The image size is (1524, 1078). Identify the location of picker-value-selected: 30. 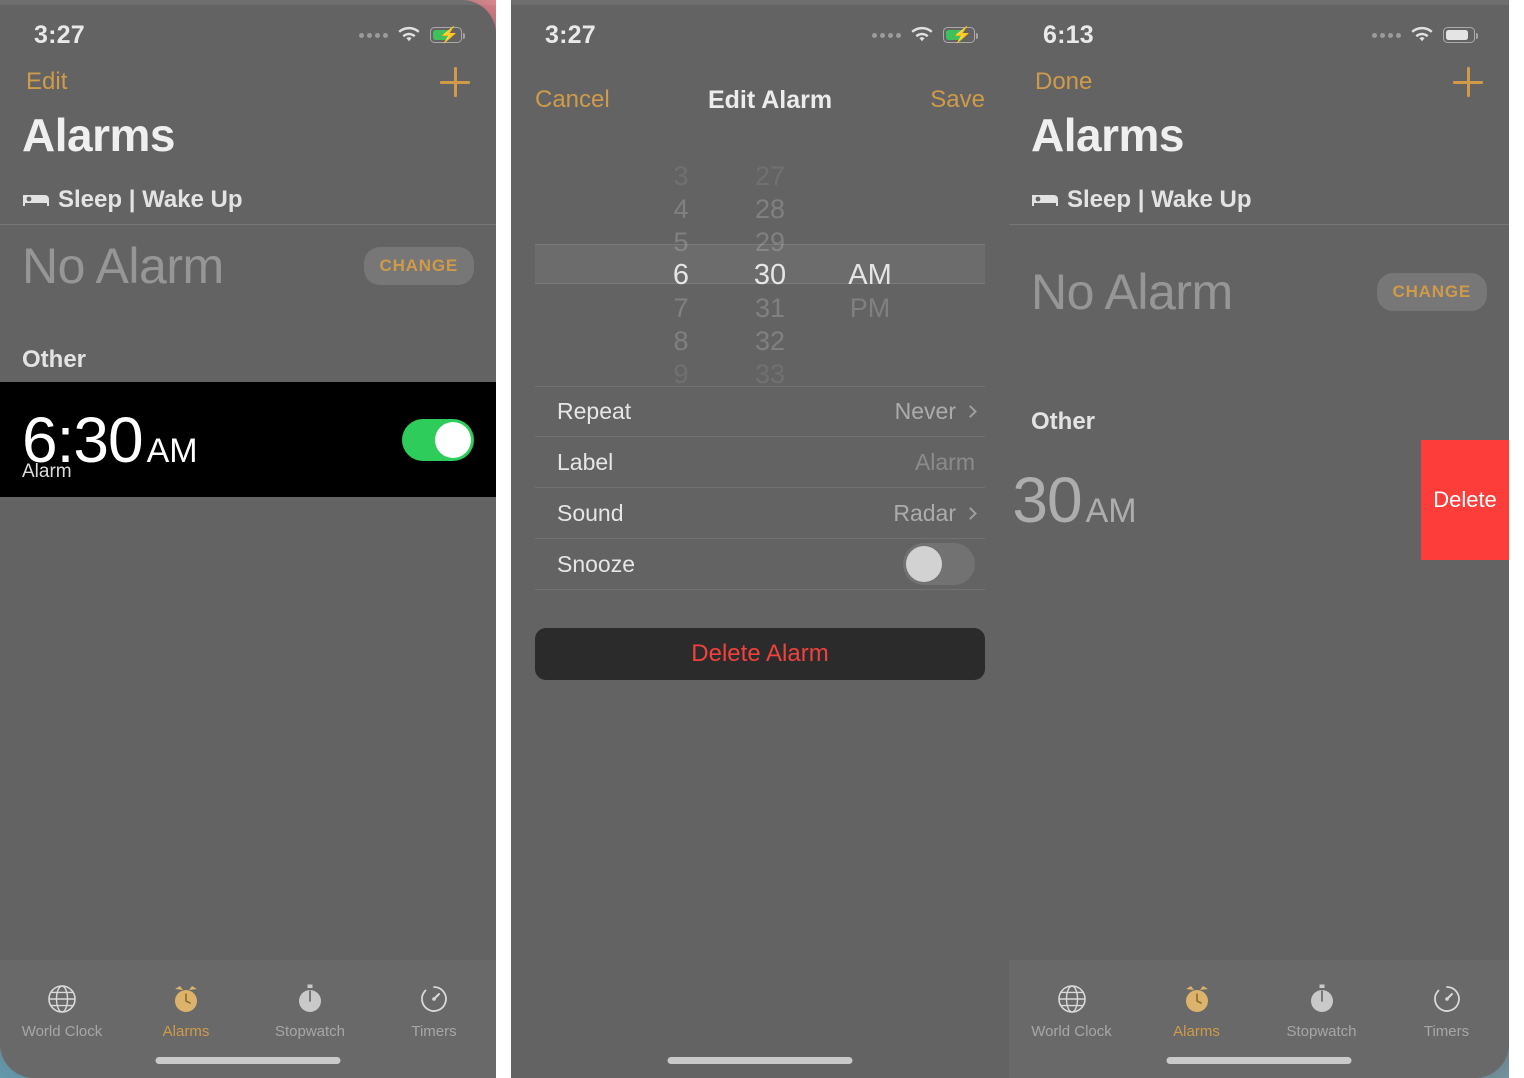
(770, 275).